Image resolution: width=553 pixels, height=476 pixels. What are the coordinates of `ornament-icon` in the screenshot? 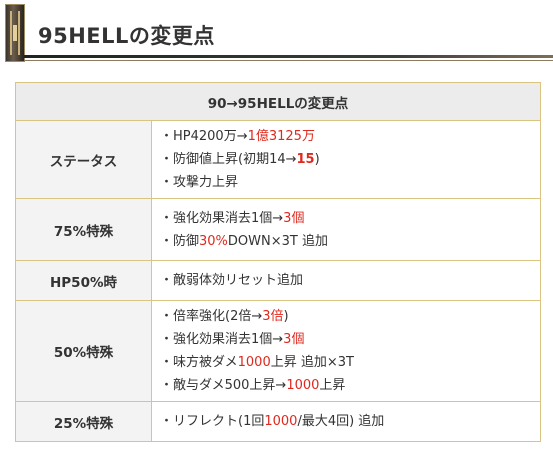 It's located at (15, 33).